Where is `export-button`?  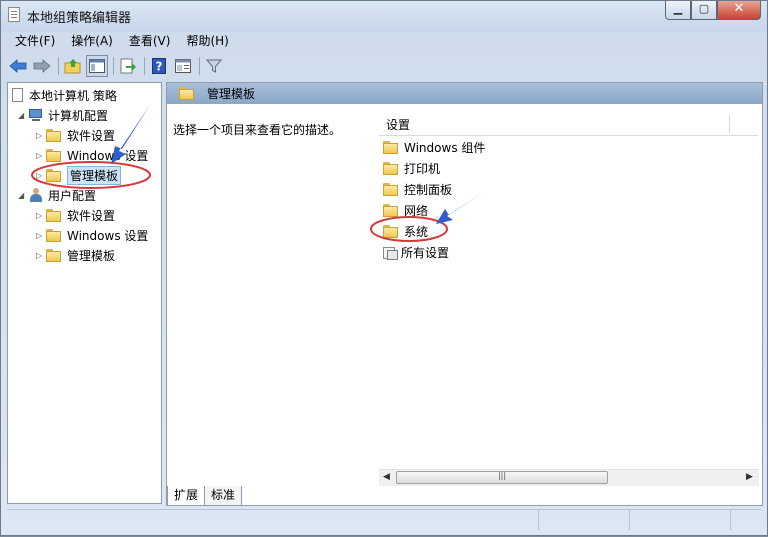
export-button is located at coordinates (128, 66).